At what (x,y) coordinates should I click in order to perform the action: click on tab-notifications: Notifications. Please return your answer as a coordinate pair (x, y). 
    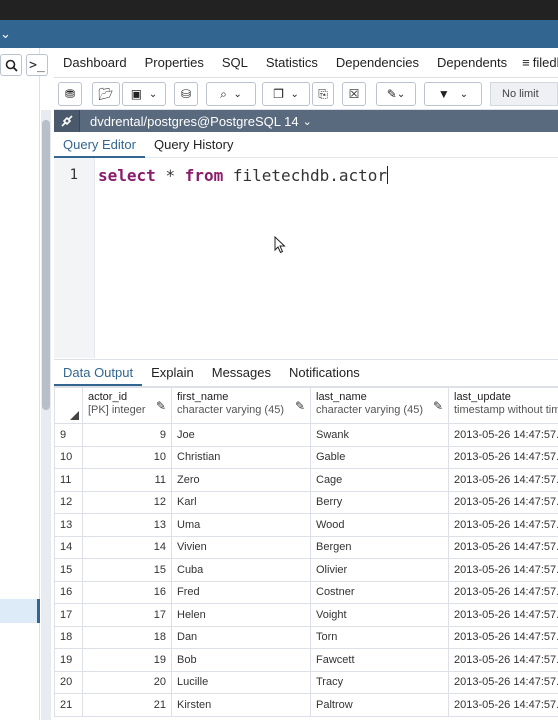
    Looking at the image, I should click on (324, 373).